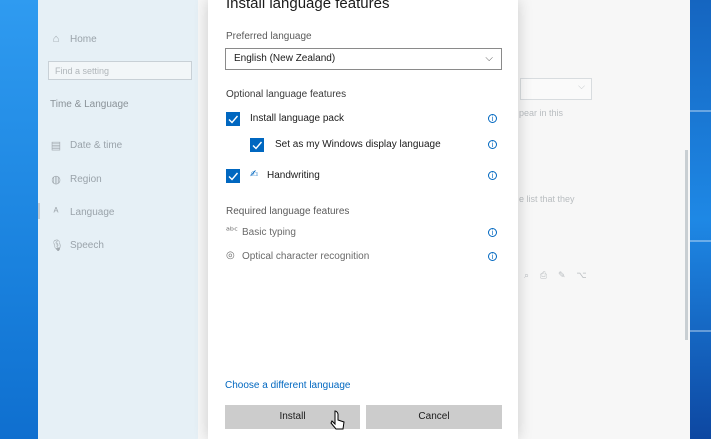  I want to click on handwriting-label: Handwriting, so click(293, 175).